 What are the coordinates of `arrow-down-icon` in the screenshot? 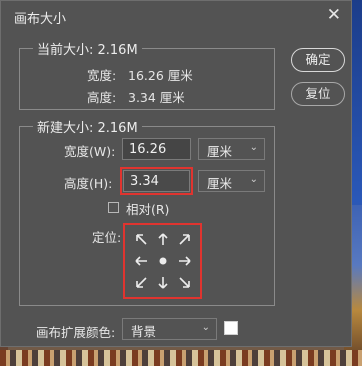 It's located at (163, 283).